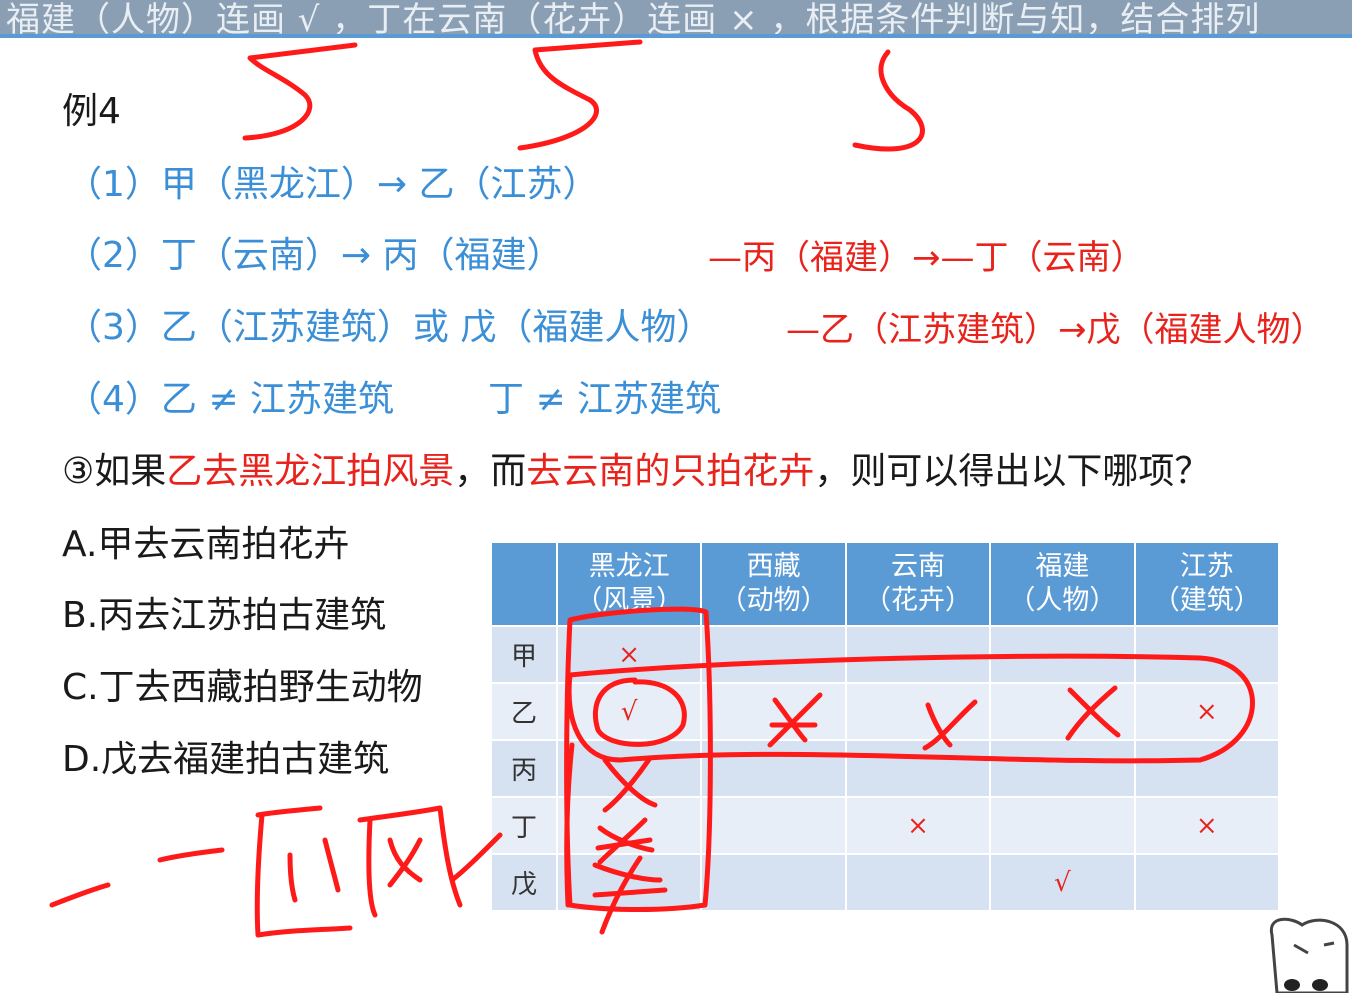 The image size is (1352, 993). I want to click on question-mid: ，而, so click(490, 471).